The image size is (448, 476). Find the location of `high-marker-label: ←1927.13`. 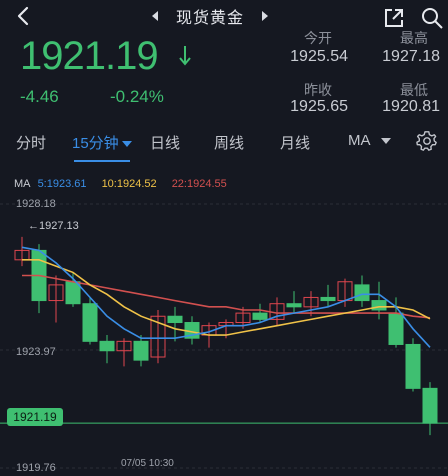

high-marker-label: ←1927.13 is located at coordinates (53, 226).